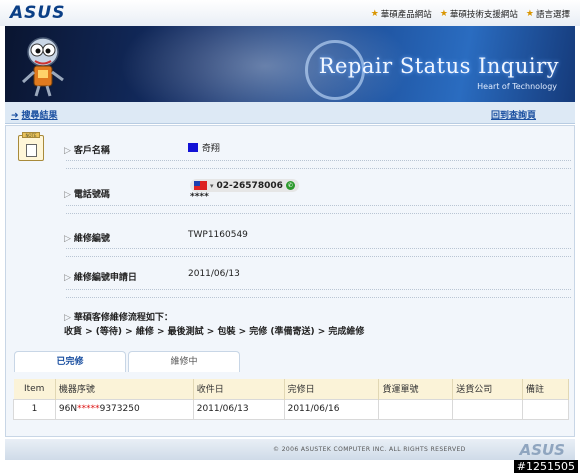 The image size is (580, 474). I want to click on id-badge: #1251505, so click(545, 466).